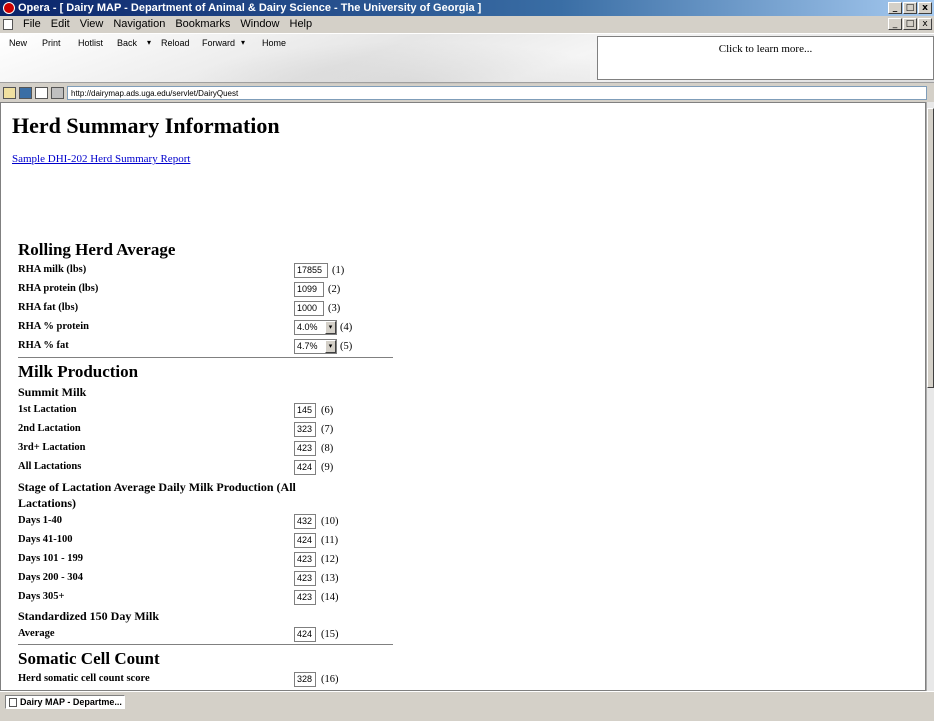  Describe the element at coordinates (243, 42) in the screenshot. I see `forward-dropdown-icon: ▾` at that location.